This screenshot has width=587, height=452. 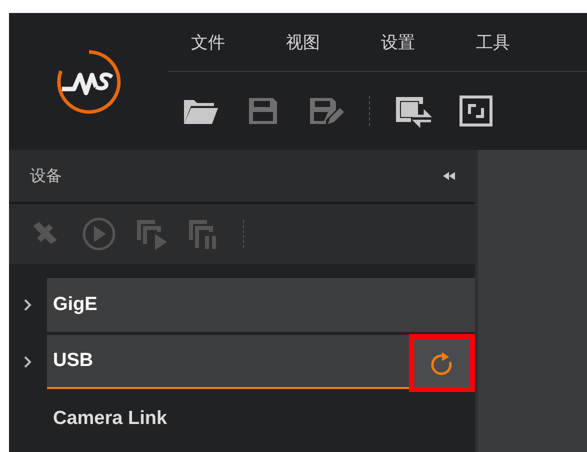 I want to click on tree-item: Camera Link, so click(x=261, y=419).